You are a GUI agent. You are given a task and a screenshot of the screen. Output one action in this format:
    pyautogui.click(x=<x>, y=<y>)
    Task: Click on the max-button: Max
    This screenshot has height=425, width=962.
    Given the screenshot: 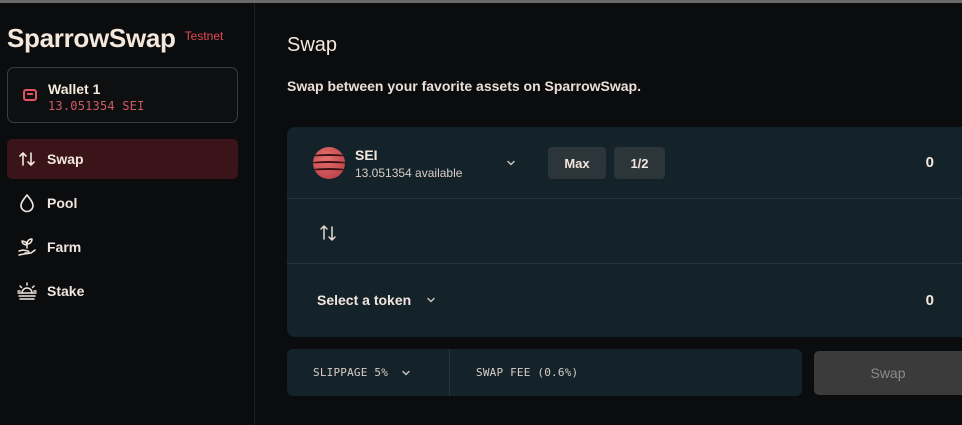 What is the action you would take?
    pyautogui.click(x=577, y=163)
    